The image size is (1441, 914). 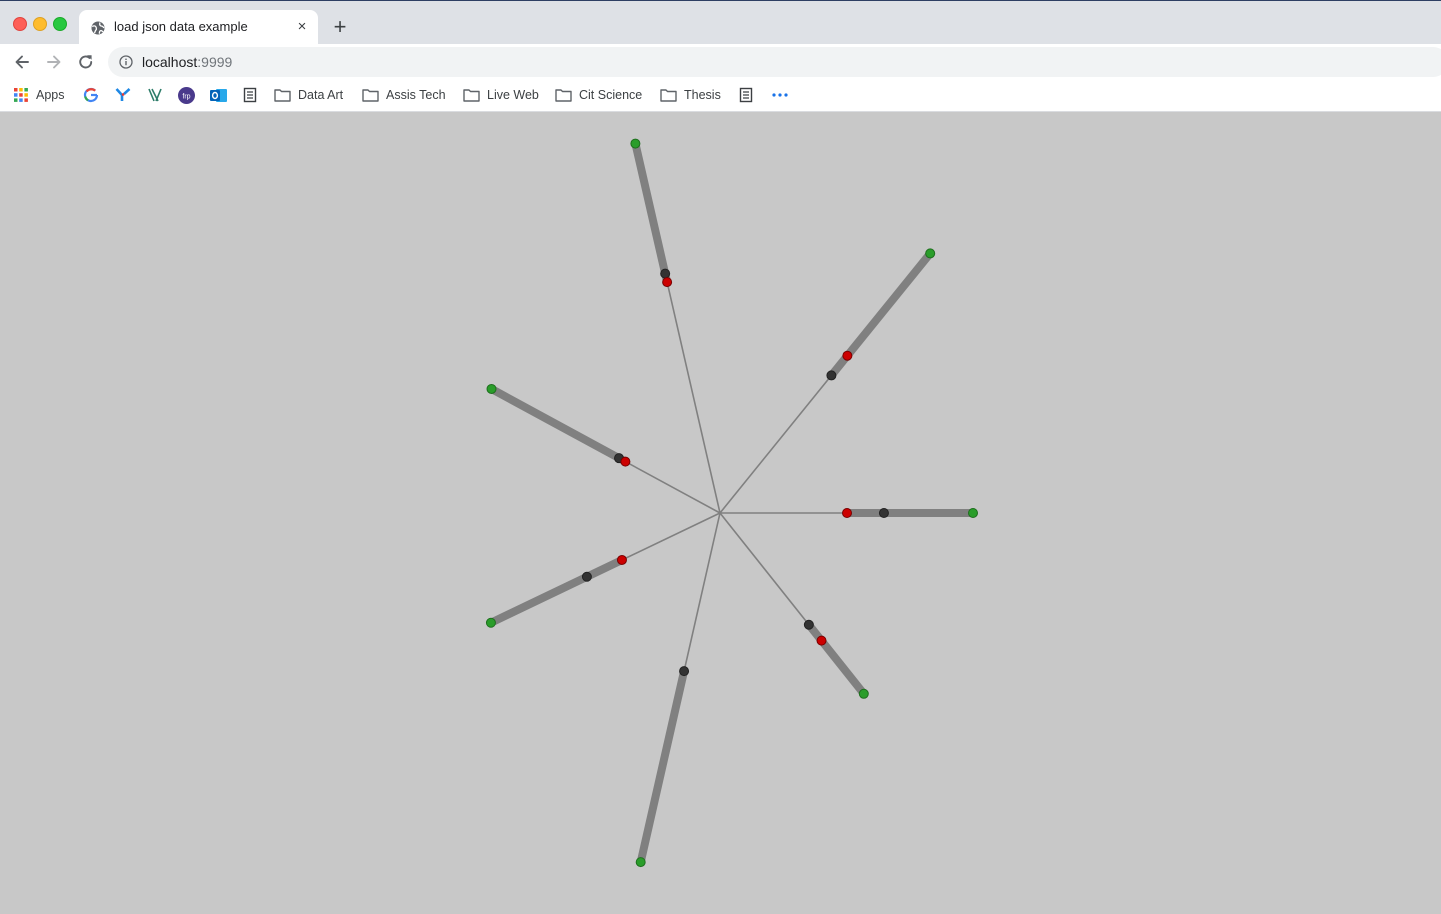 I want to click on tab-close-icon: ×, so click(x=302, y=27).